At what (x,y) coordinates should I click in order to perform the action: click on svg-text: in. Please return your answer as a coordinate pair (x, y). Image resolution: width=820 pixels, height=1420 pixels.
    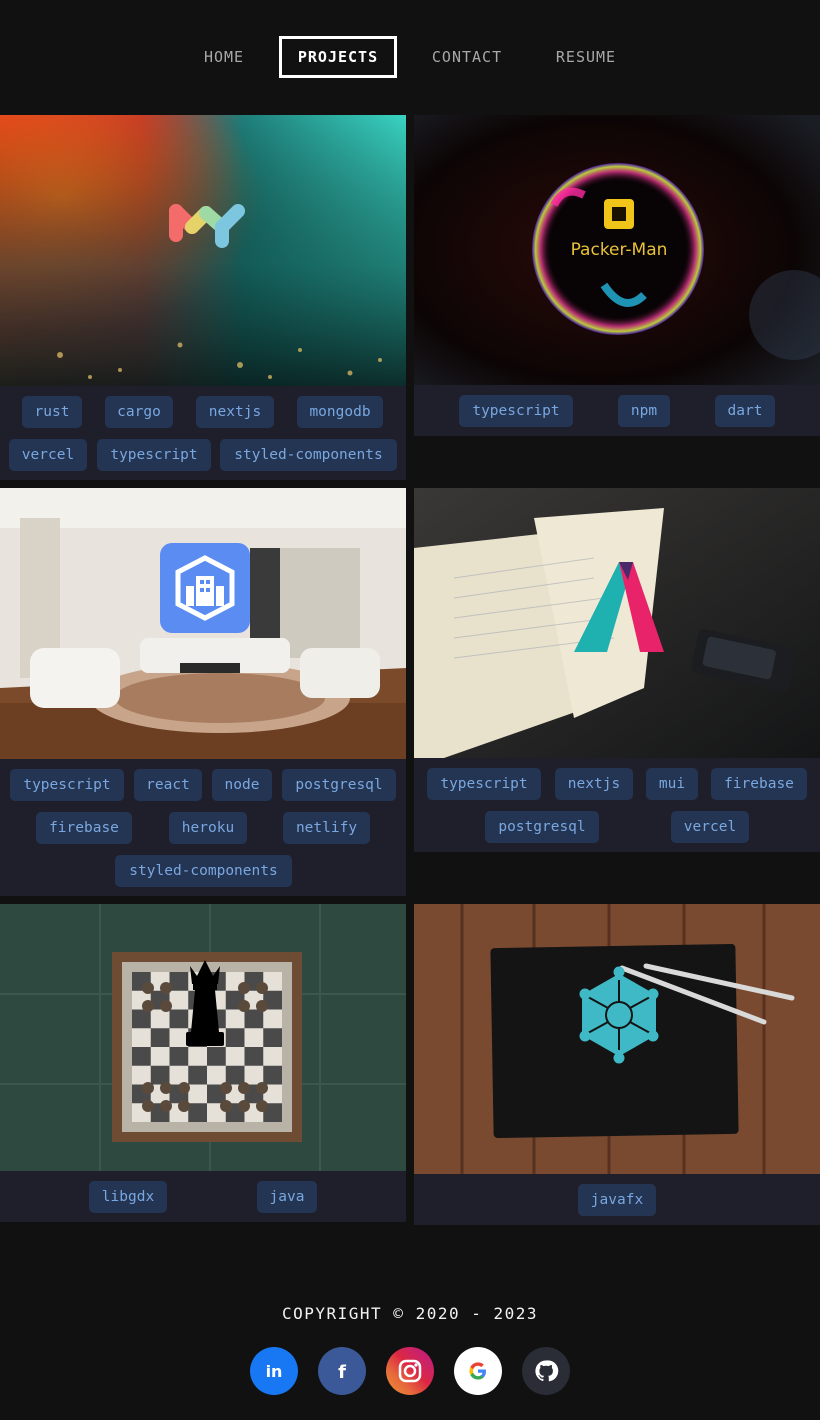
    Looking at the image, I should click on (274, 1371).